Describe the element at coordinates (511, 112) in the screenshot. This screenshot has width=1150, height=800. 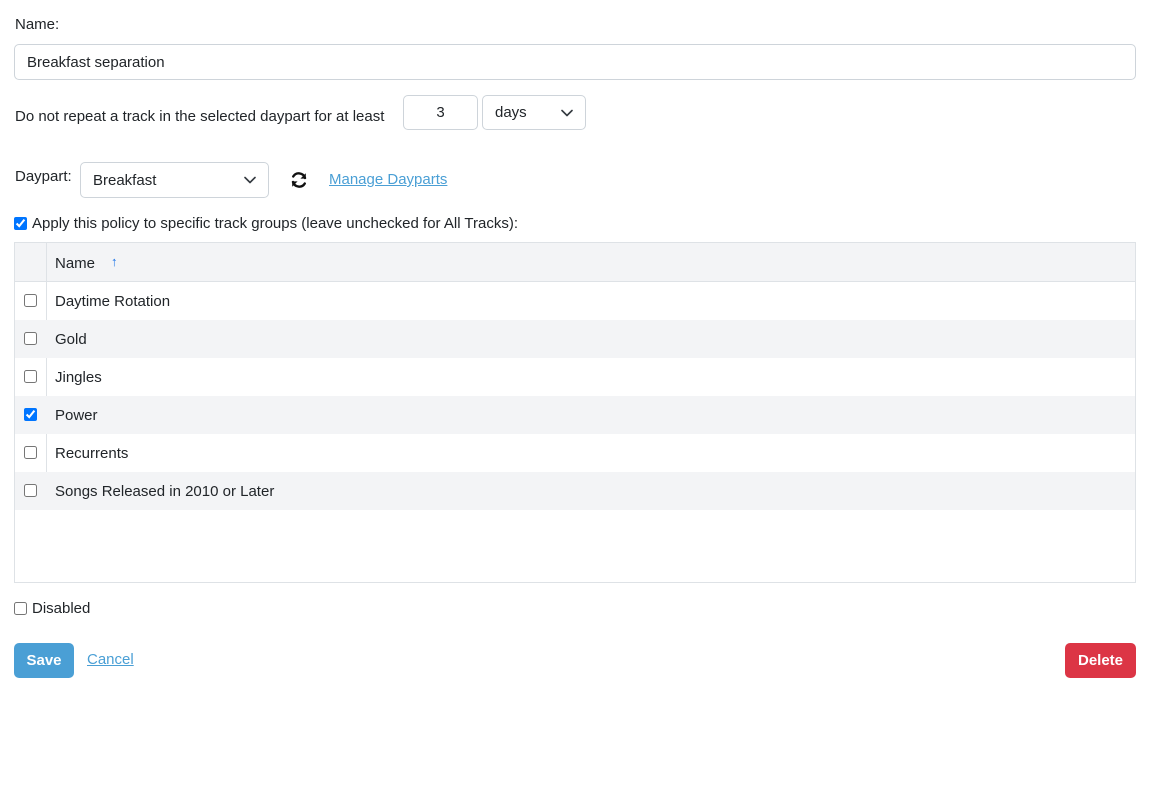
I see `repeat-unit-value: days` at that location.